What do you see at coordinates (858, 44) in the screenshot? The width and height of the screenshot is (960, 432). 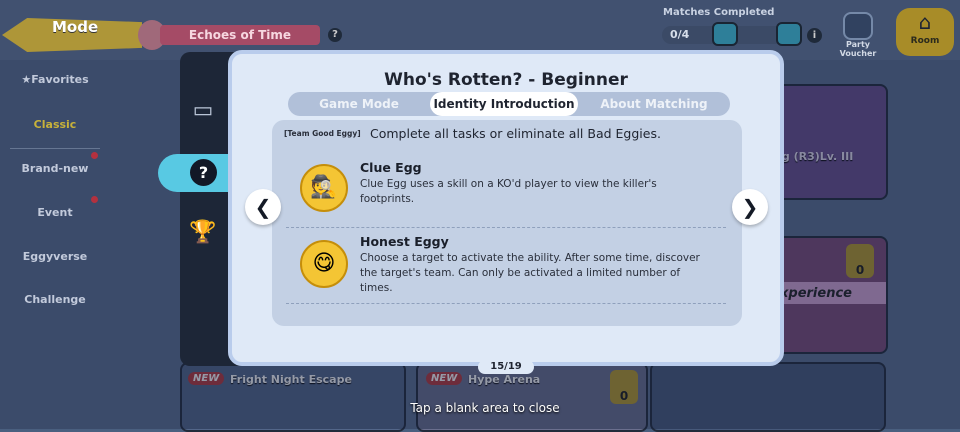 I see `party-voucher-label: Party` at bounding box center [858, 44].